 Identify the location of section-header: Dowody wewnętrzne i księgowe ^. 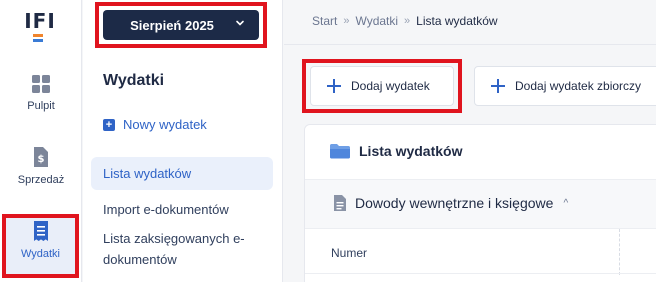
(480, 204).